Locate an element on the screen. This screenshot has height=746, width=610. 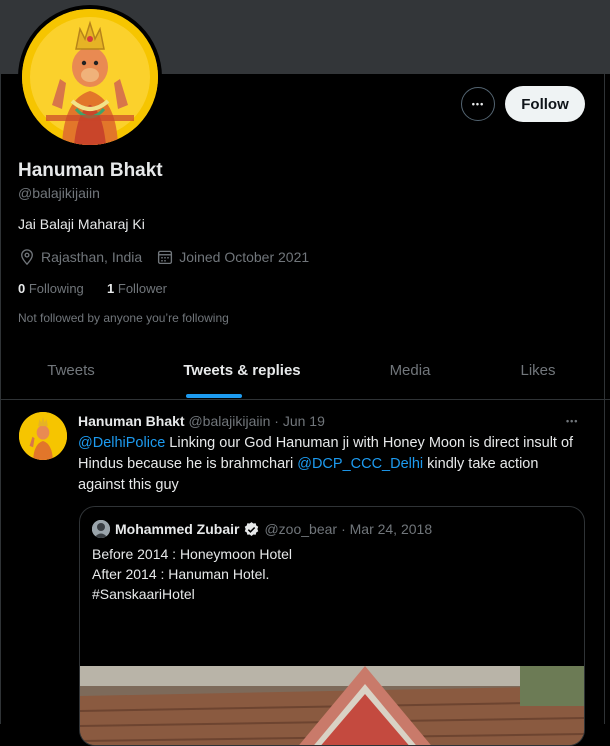
profile-location: Rajasthan, India is located at coordinates (92, 257).